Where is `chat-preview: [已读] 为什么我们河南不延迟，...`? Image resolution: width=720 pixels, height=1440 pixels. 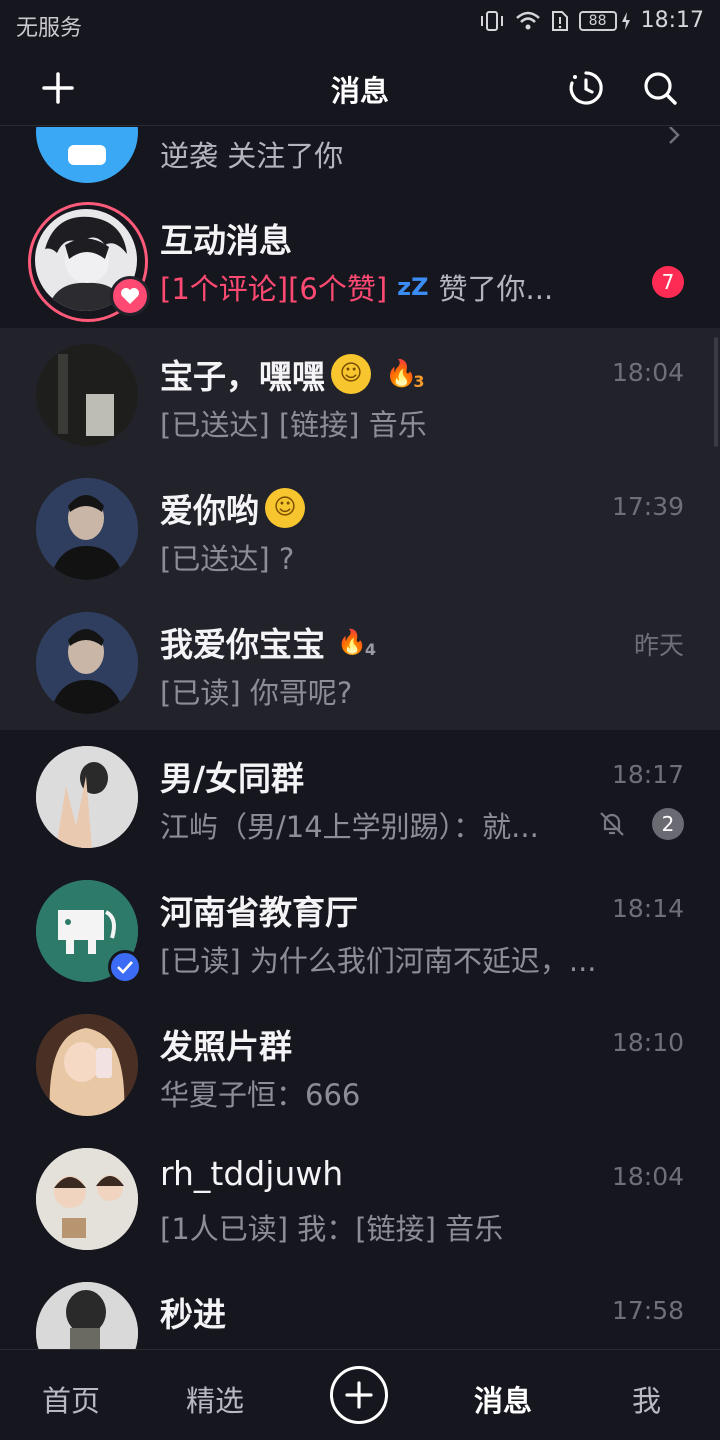 chat-preview: [已读] 为什么我们河南不延迟，... is located at coordinates (378, 961).